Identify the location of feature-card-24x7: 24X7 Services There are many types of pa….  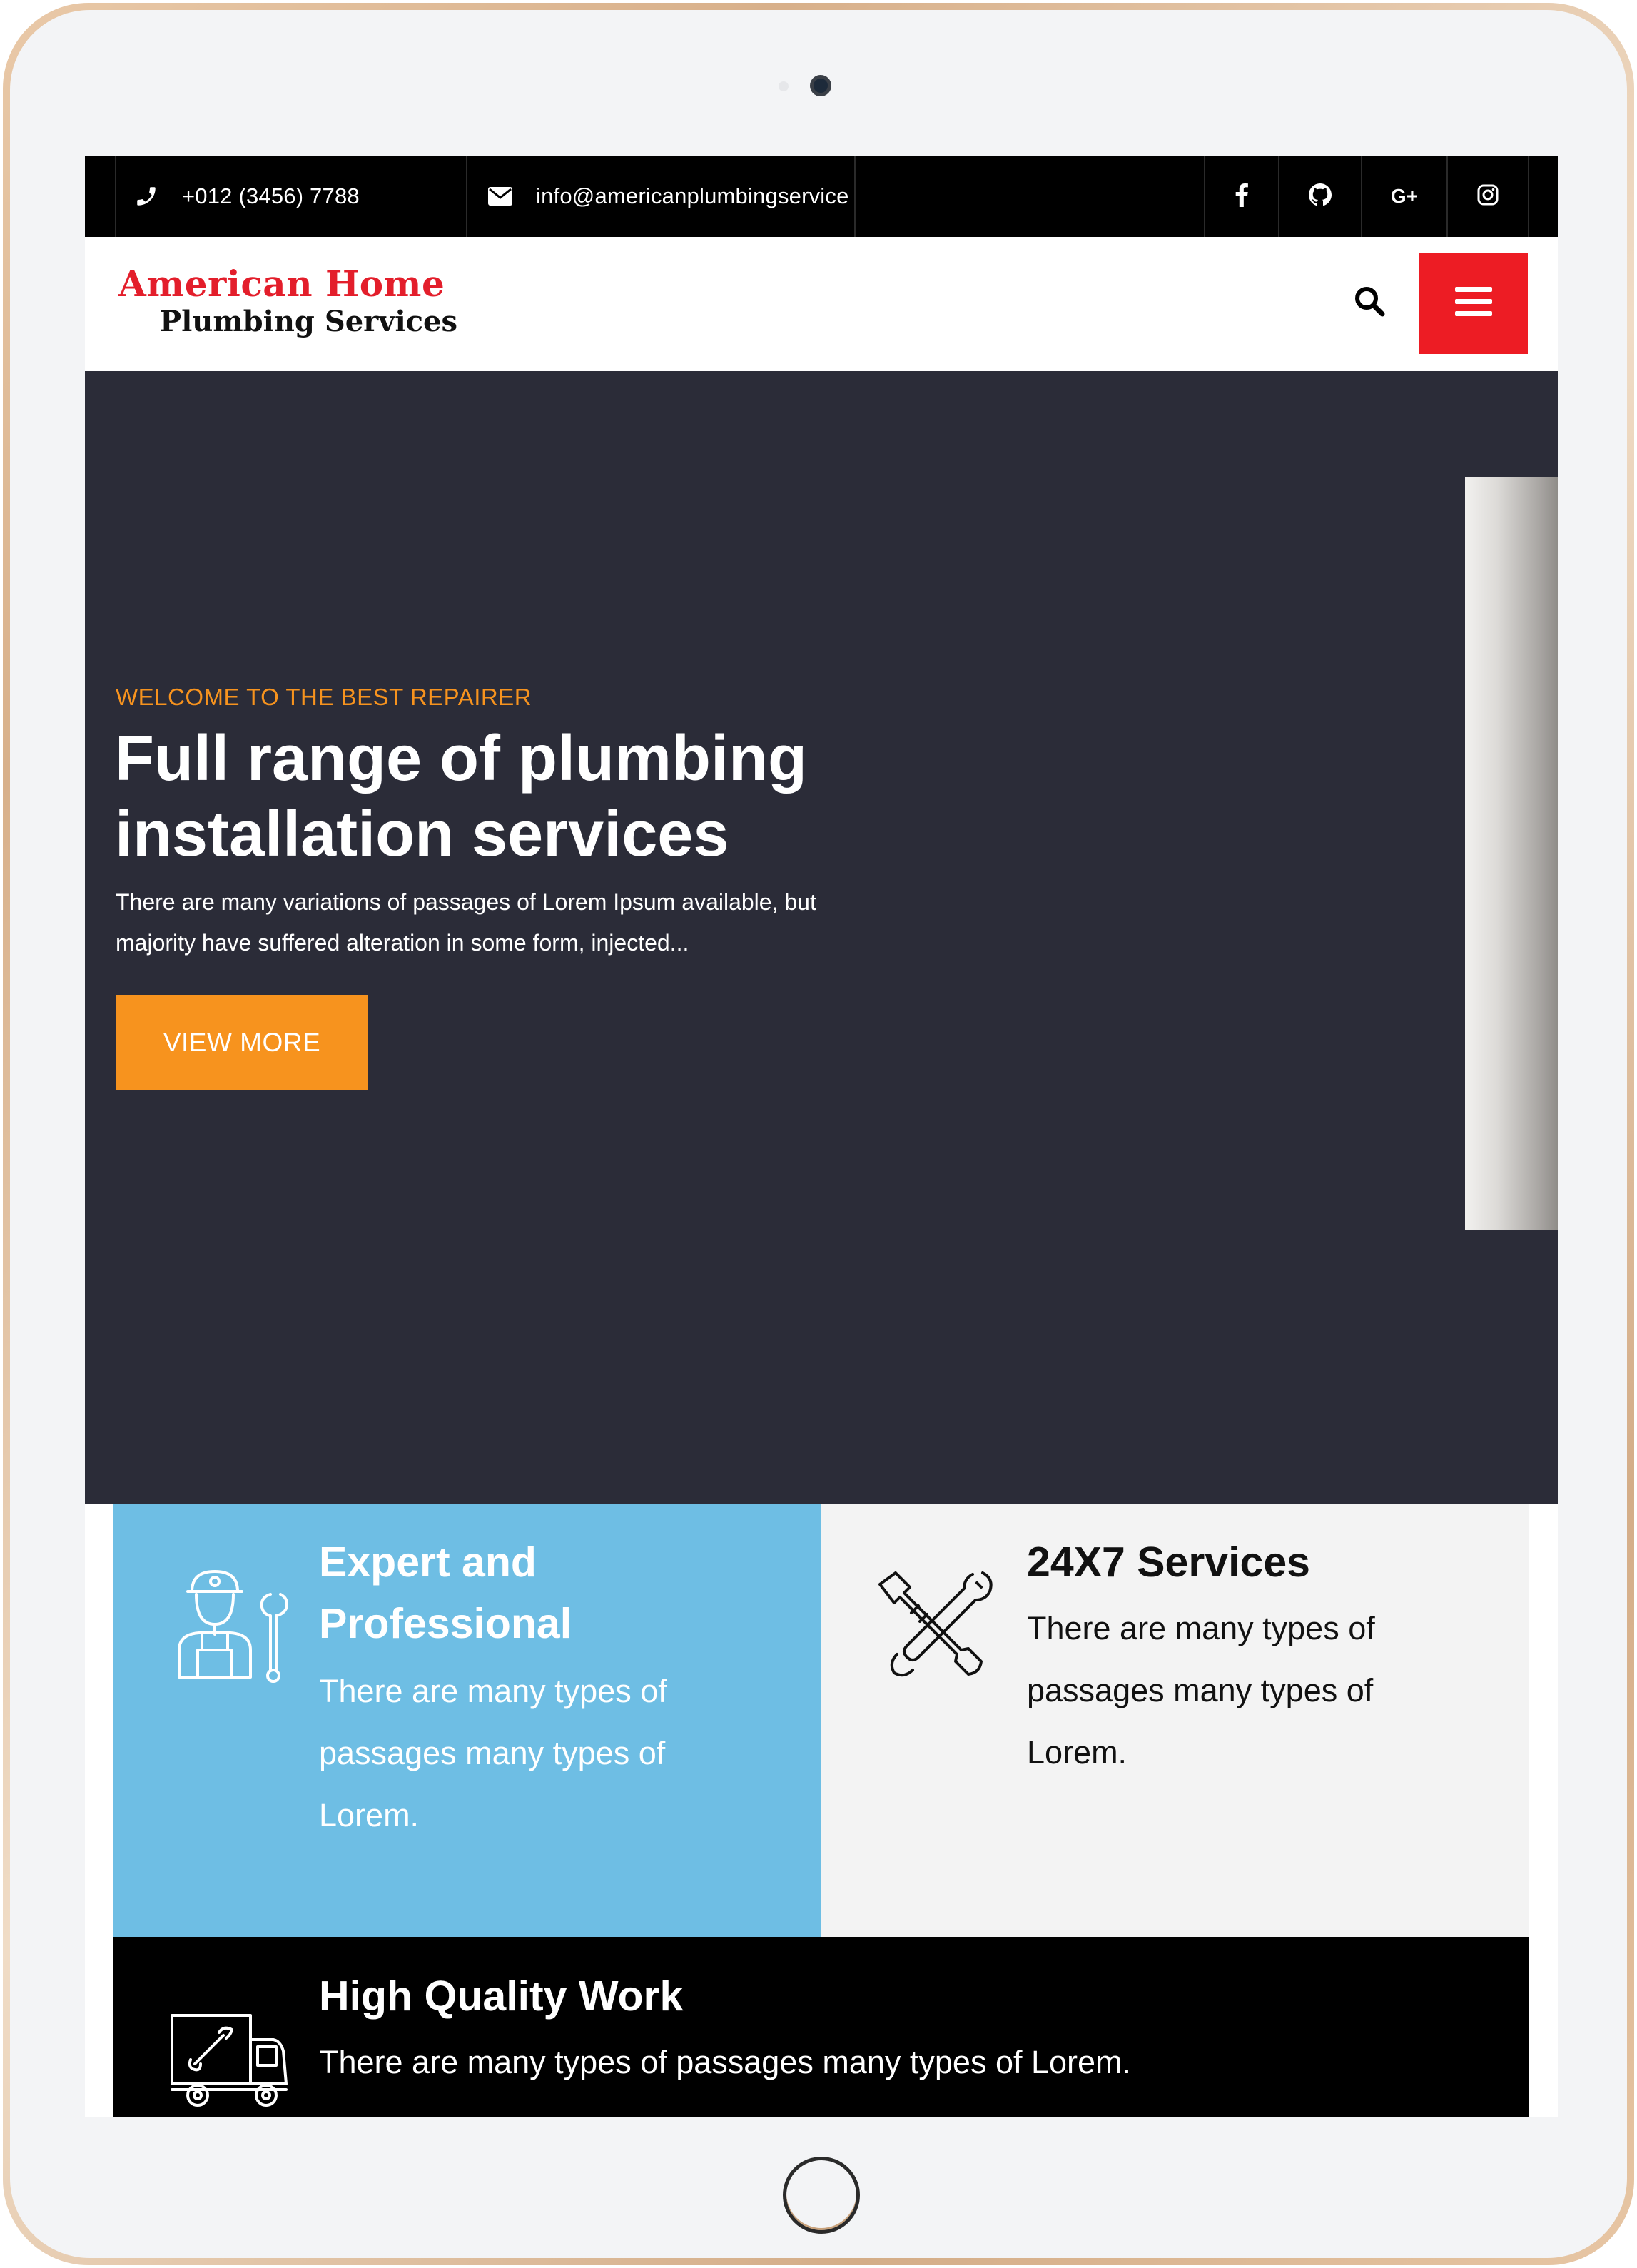
(1175, 1720).